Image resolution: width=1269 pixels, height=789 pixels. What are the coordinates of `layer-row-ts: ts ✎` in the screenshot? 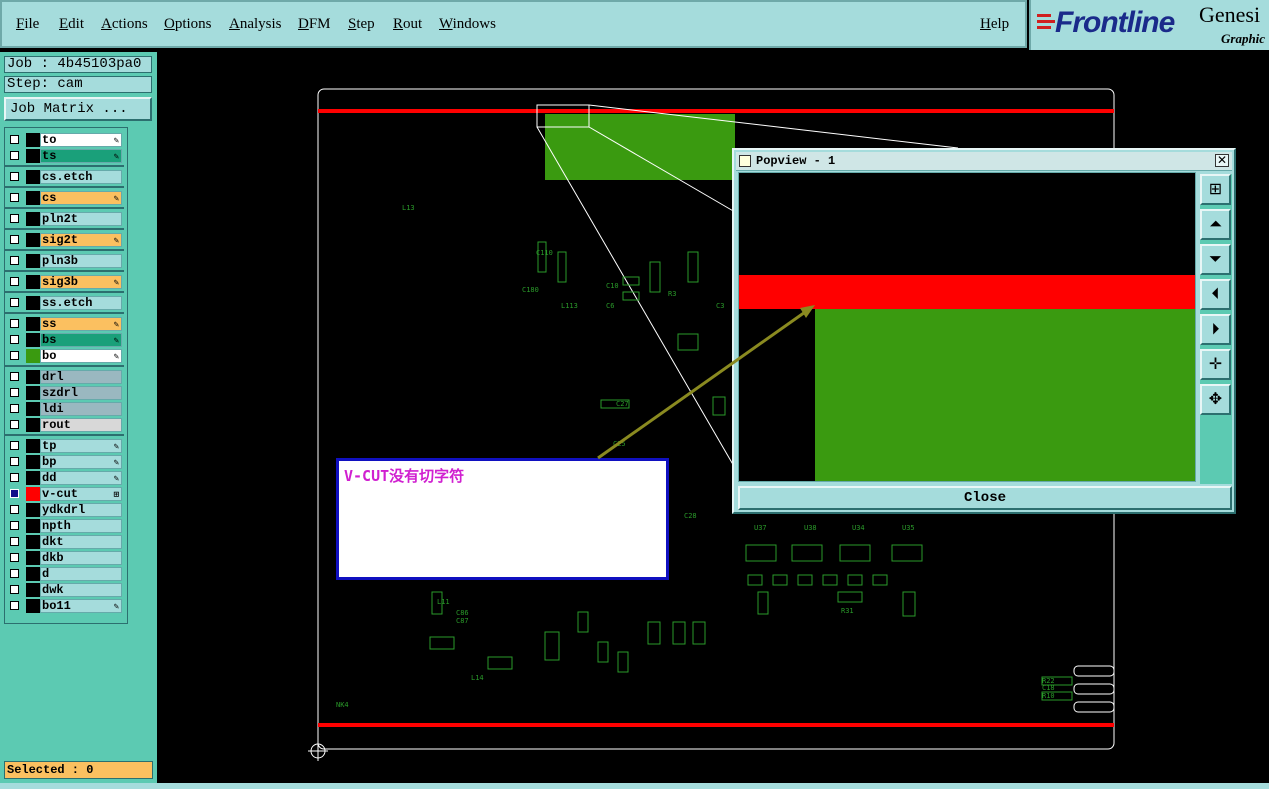 It's located at (66, 156).